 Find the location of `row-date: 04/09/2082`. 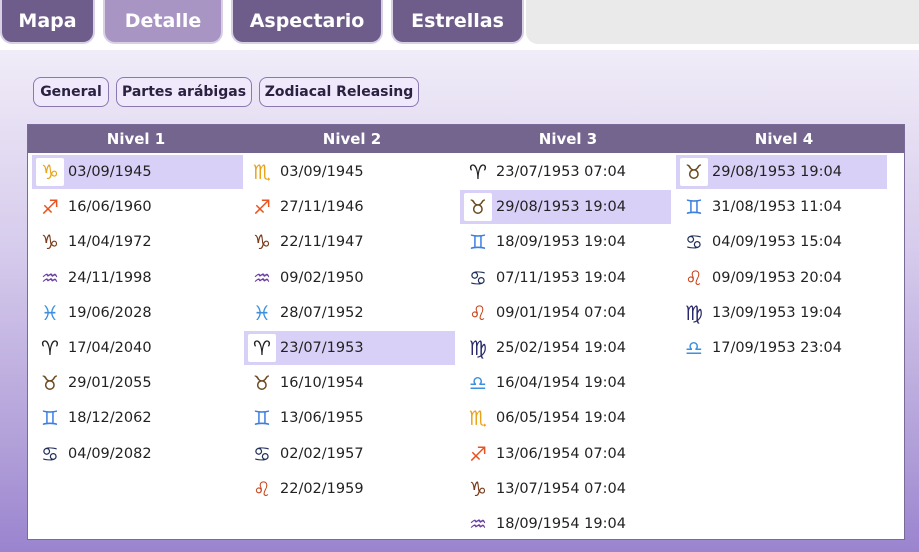

row-date: 04/09/2082 is located at coordinates (110, 453).